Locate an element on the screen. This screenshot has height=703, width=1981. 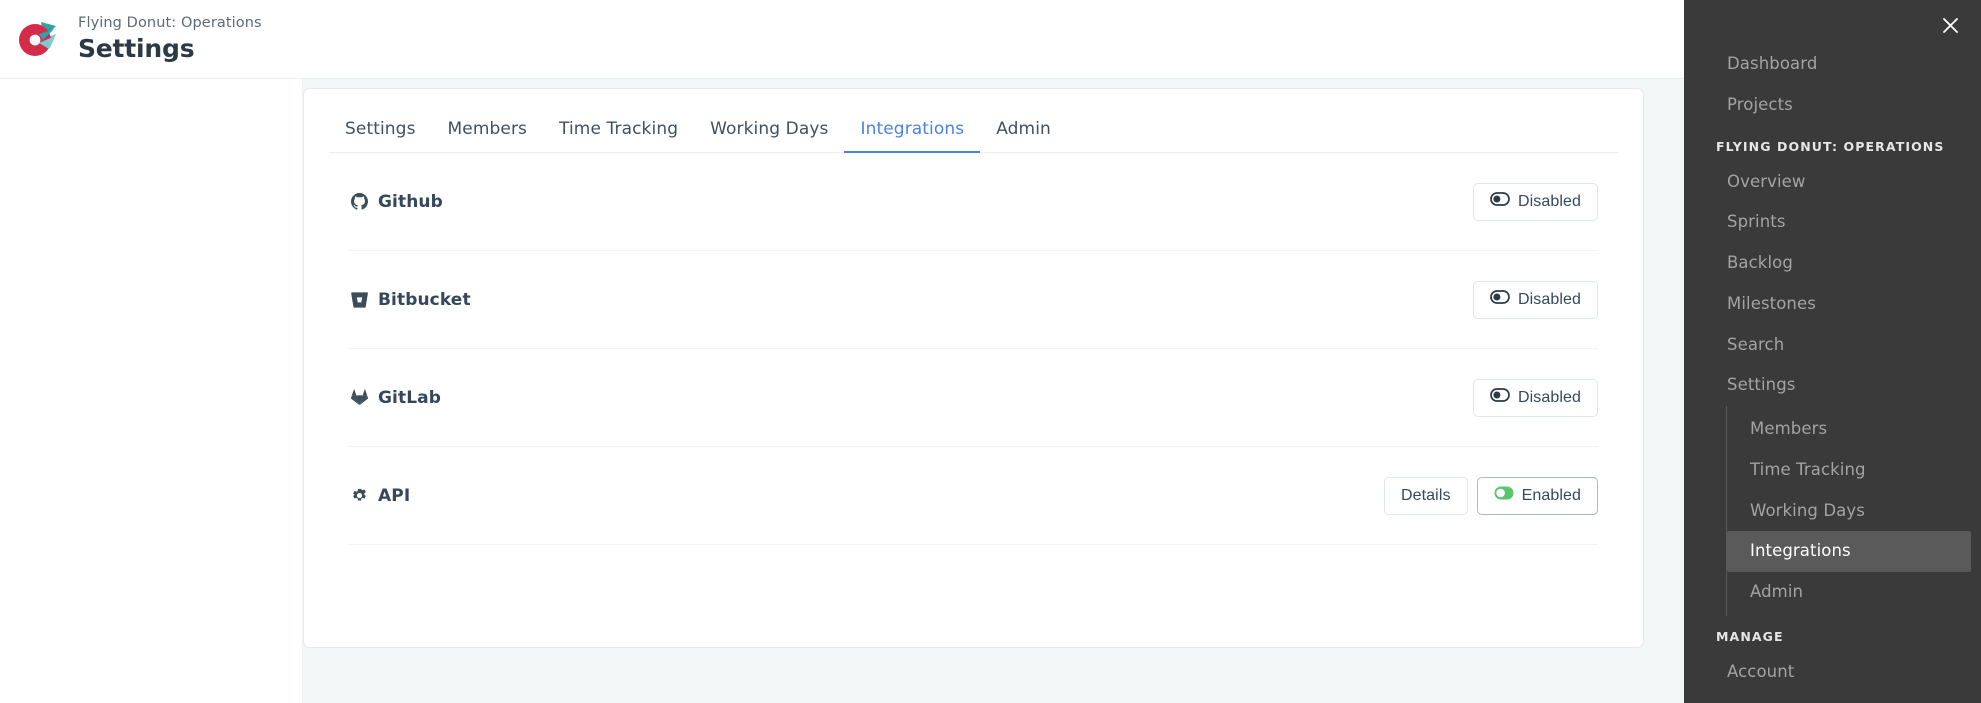
toggle-on-icon is located at coordinates (1504, 495).